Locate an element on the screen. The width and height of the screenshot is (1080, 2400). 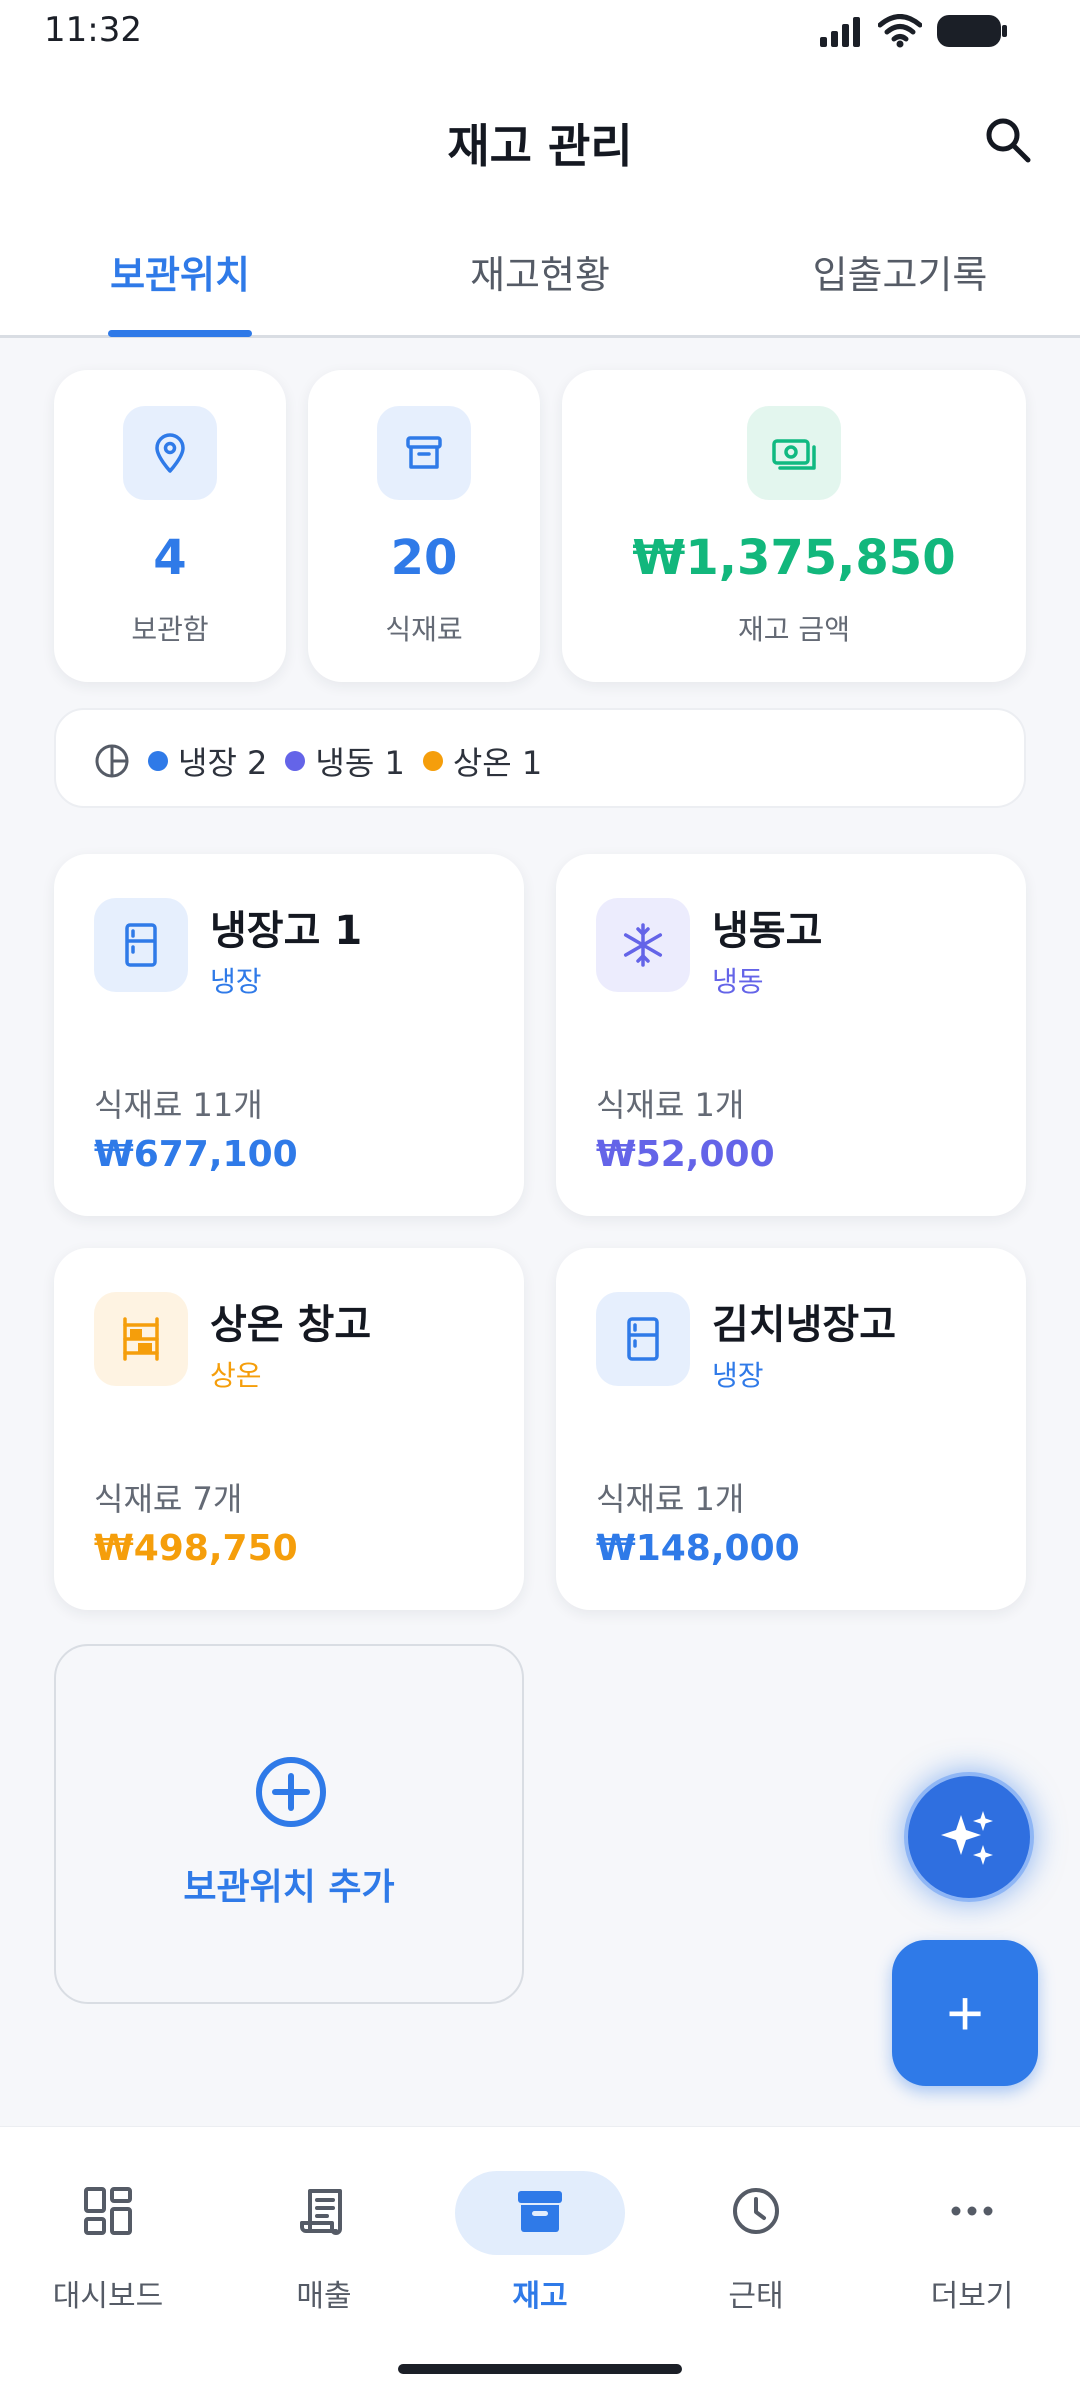
add-location-label: 보관위치 추가 is located at coordinates (289, 1887).